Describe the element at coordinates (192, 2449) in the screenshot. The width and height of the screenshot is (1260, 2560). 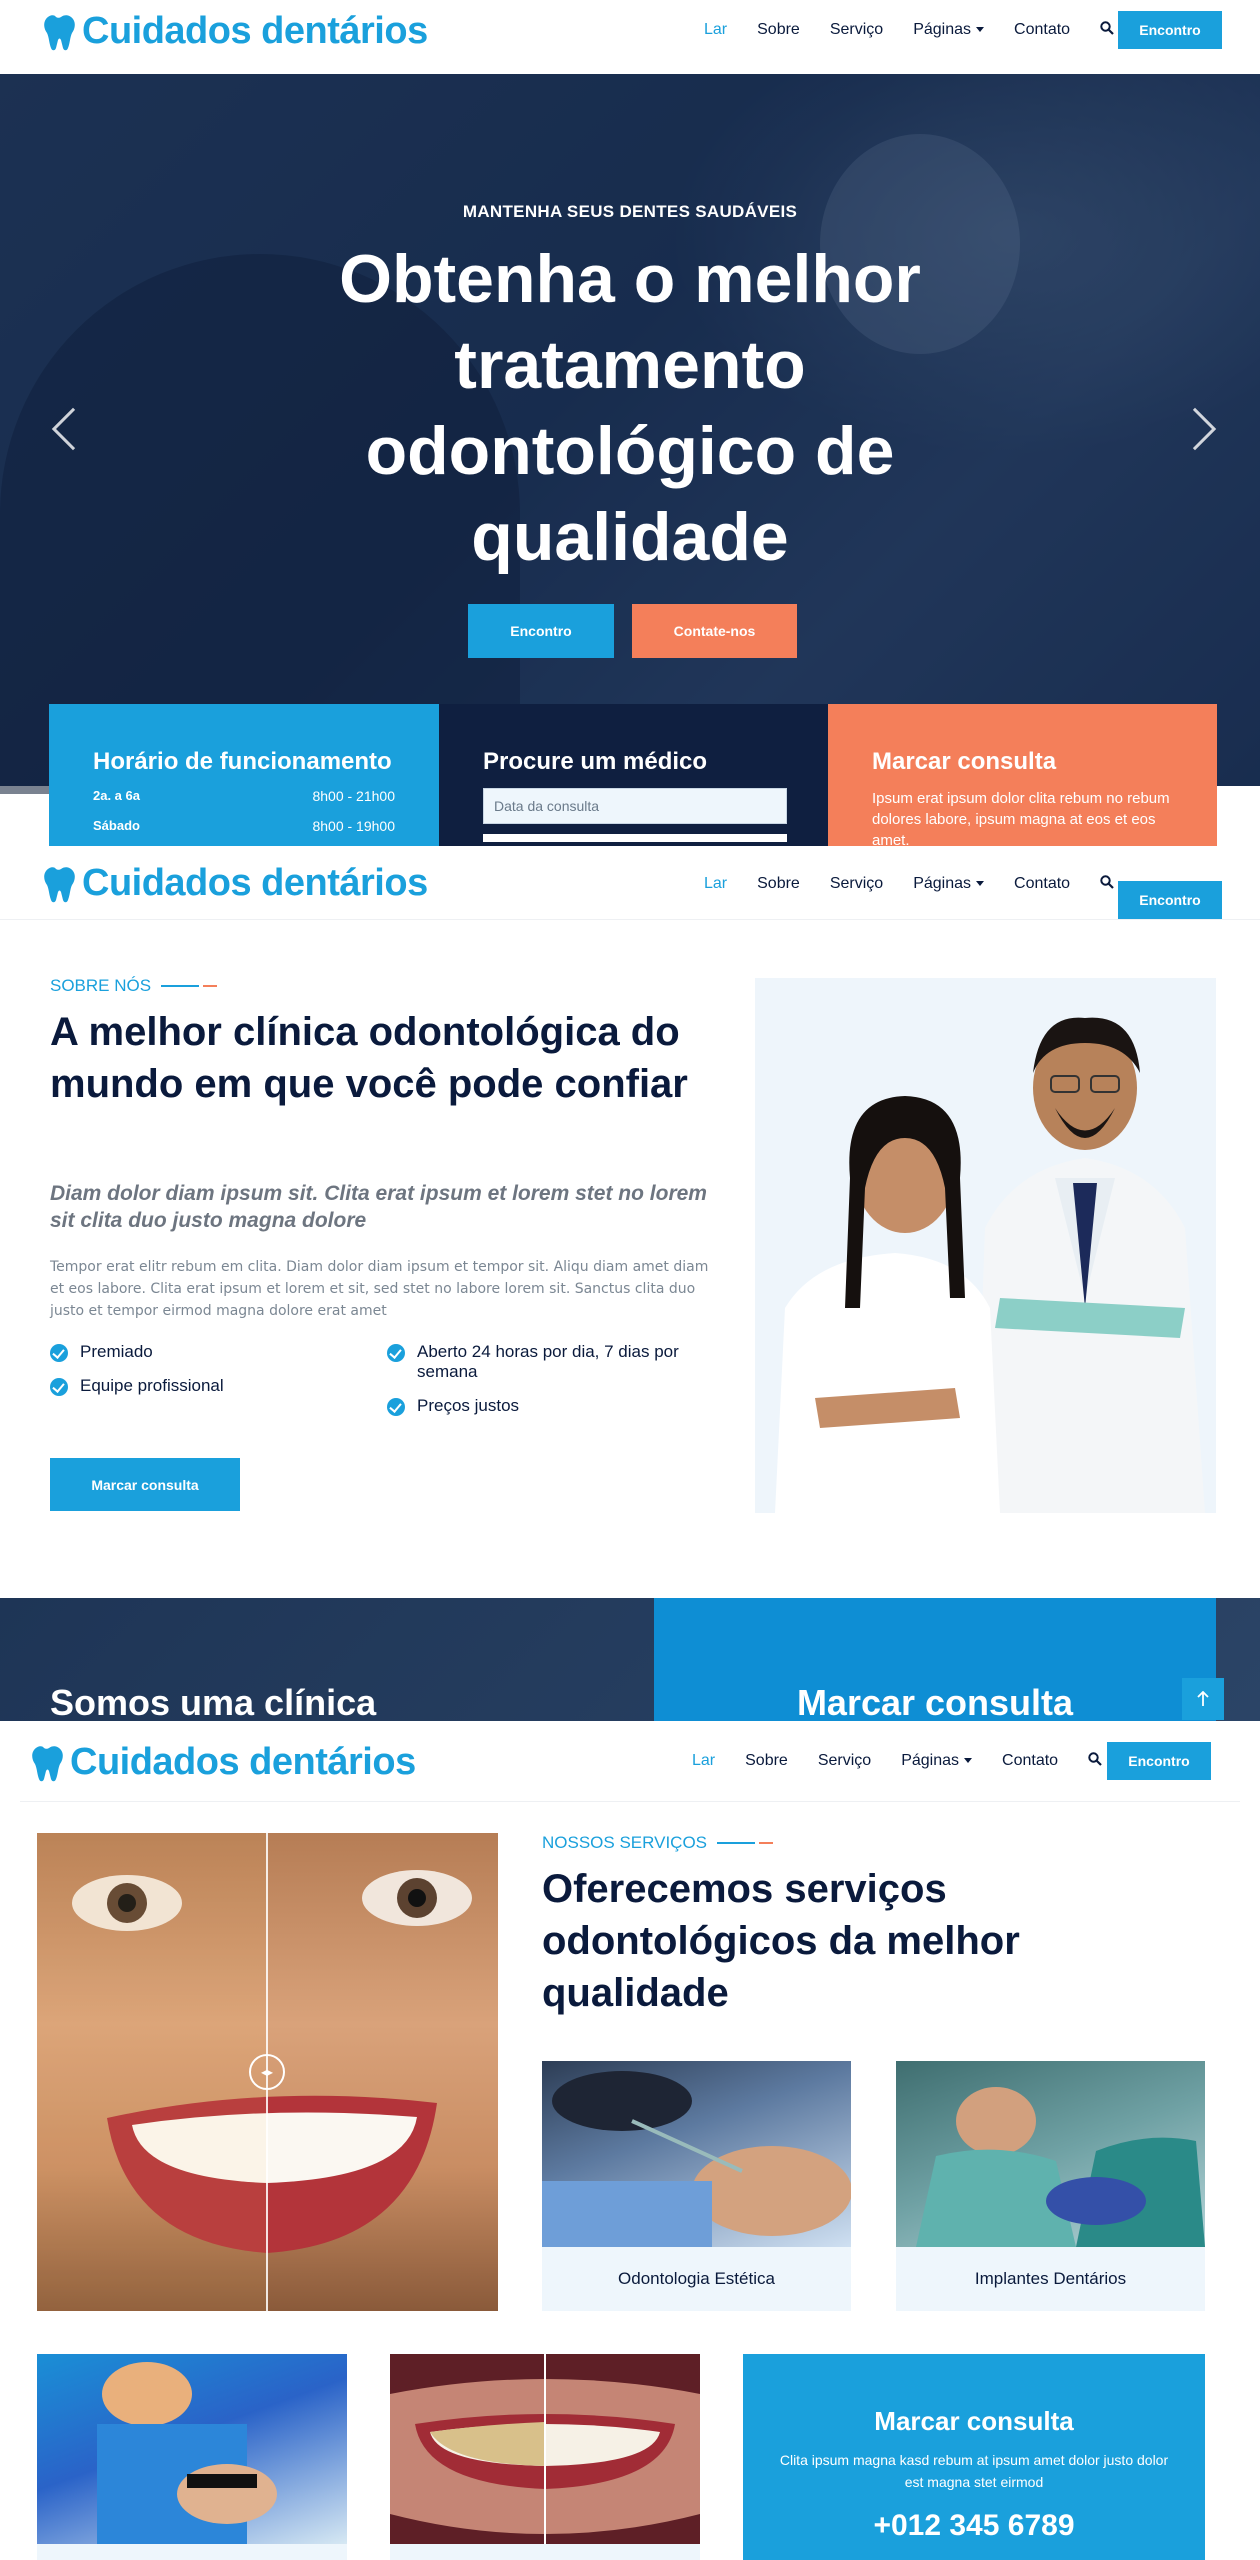
I see `service-image-kids` at that location.